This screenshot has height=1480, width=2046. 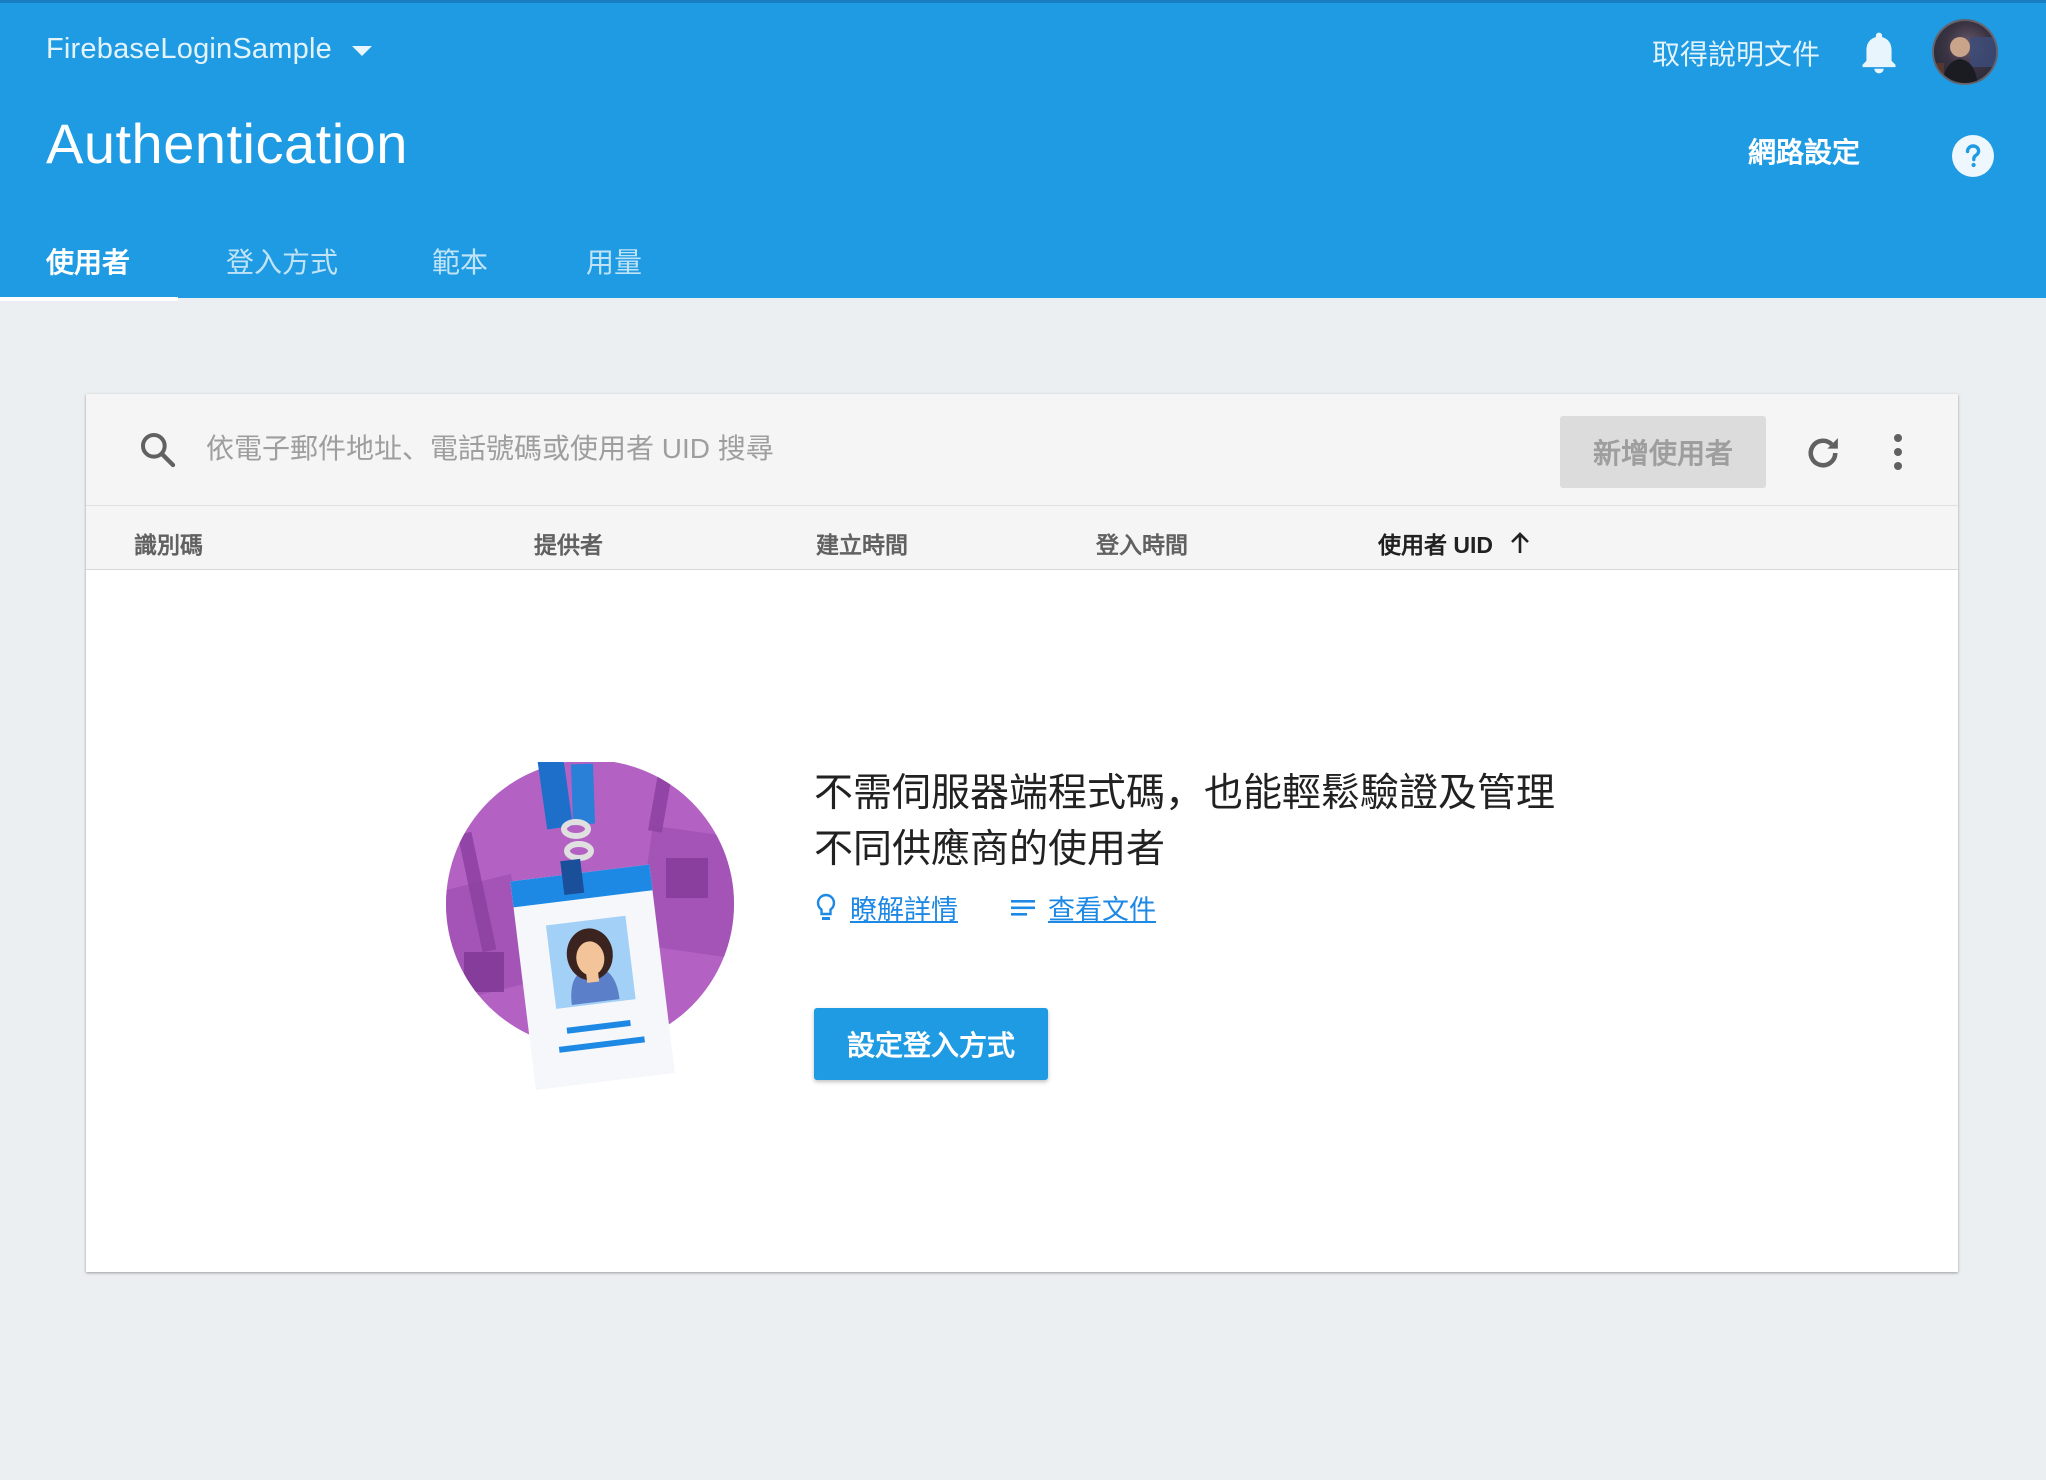 What do you see at coordinates (1142, 543) in the screenshot?
I see `column-signed-in: 登入時間` at bounding box center [1142, 543].